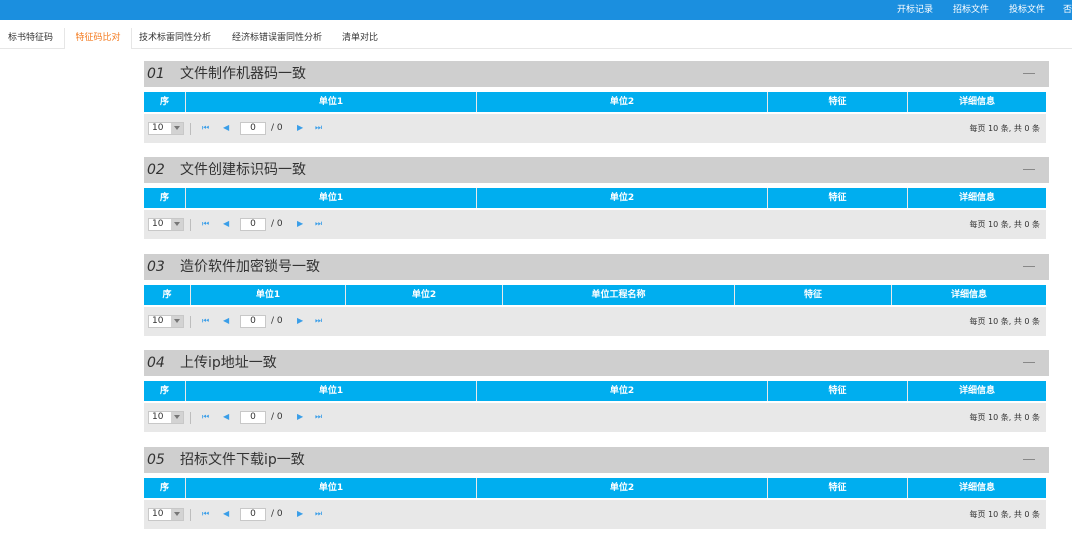 Image resolution: width=1072 pixels, height=541 pixels. What do you see at coordinates (619, 295) in the screenshot?
I see `column-header: 单位工程名称` at bounding box center [619, 295].